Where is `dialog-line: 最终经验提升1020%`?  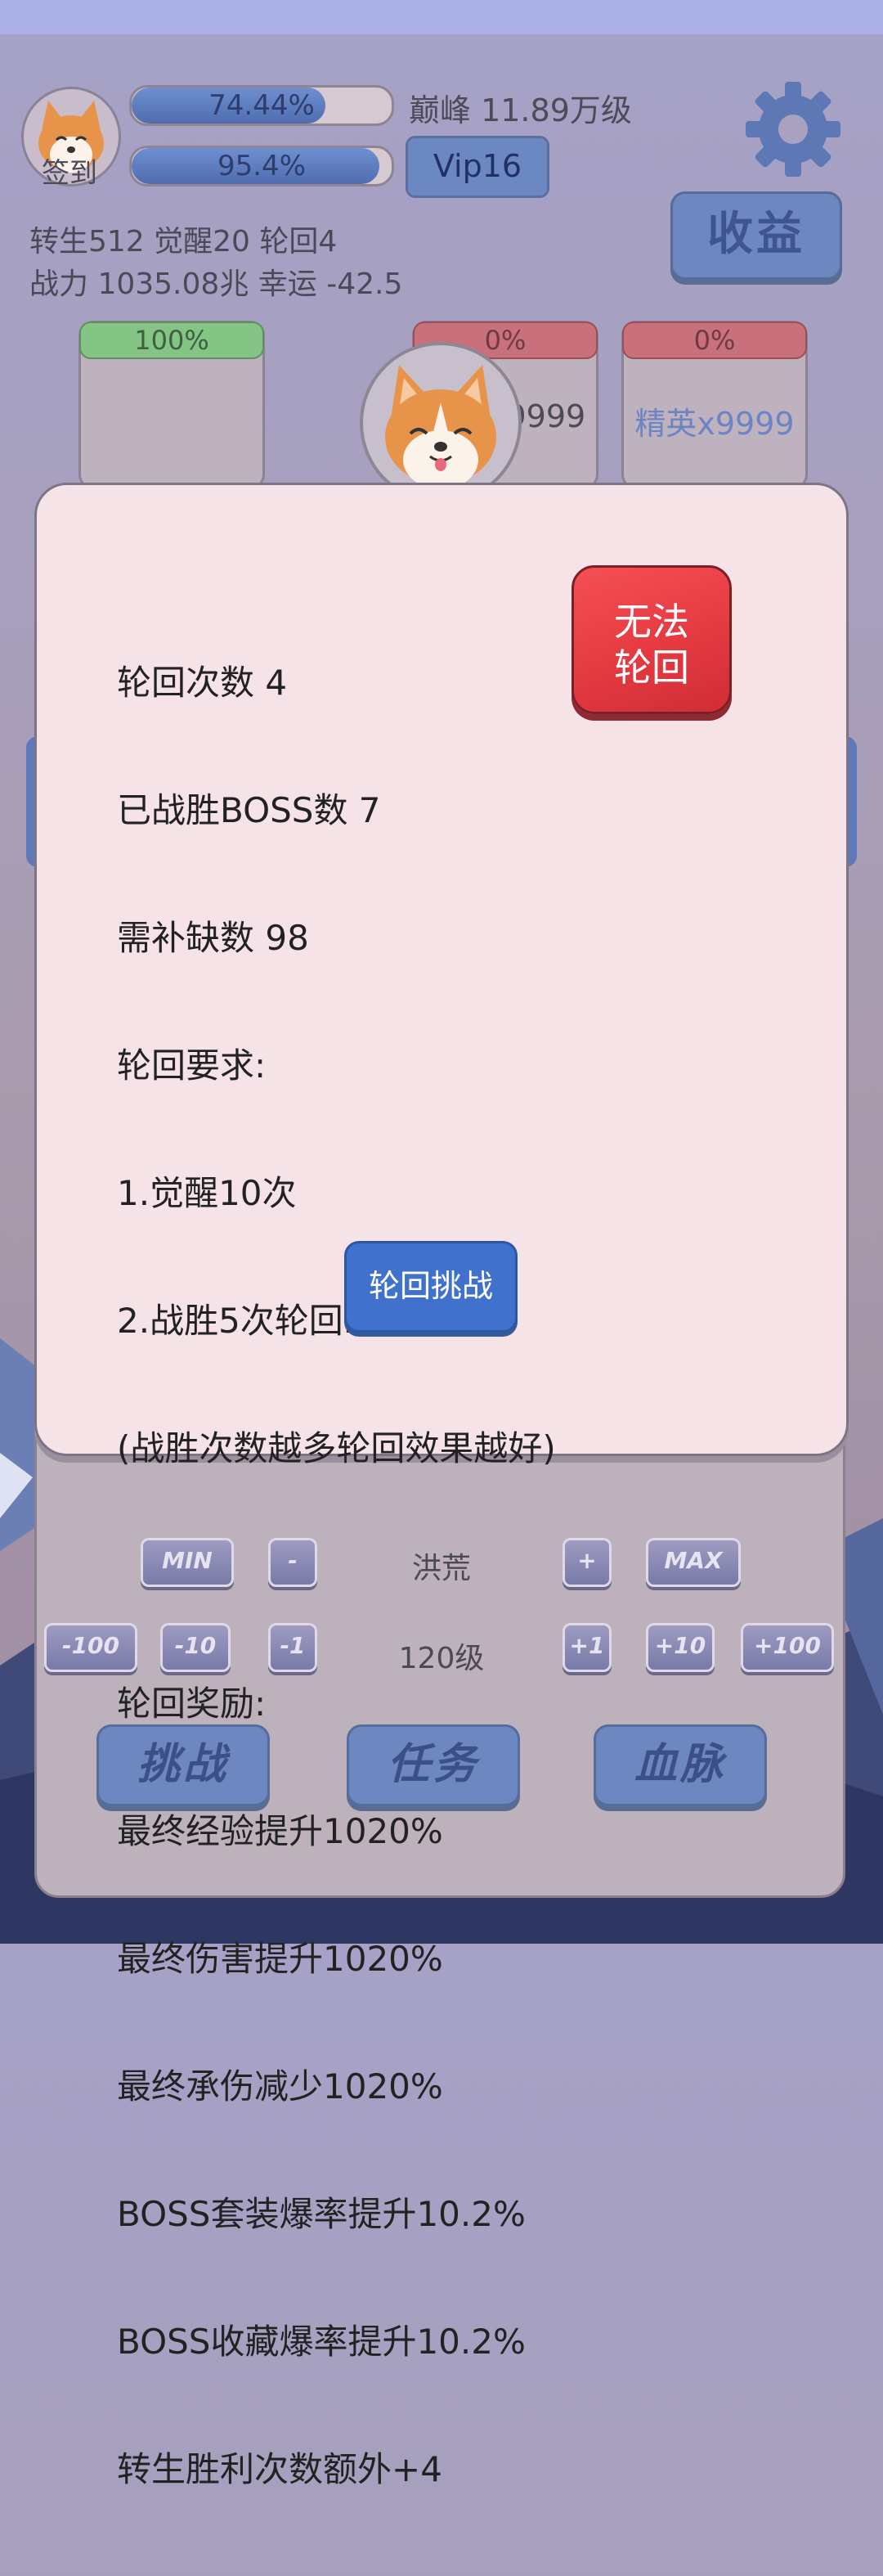 dialog-line: 最终经验提升1020% is located at coordinates (280, 1831).